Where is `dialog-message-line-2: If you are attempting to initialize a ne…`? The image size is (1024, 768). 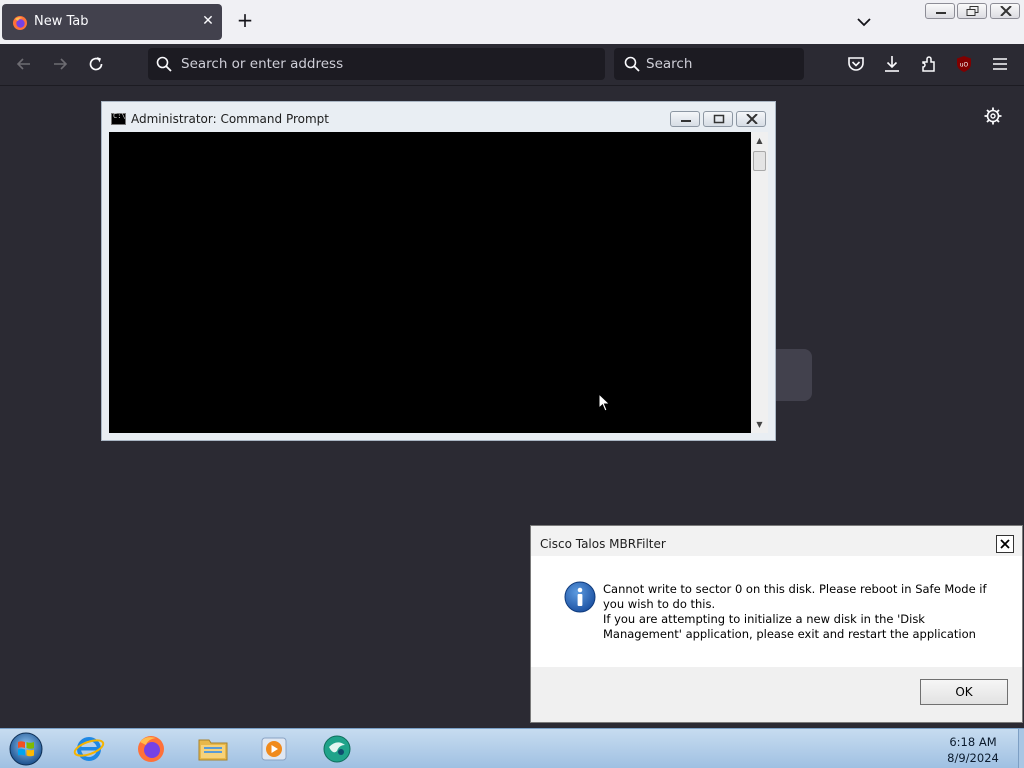 dialog-message-line-2: If you are attempting to initialize a ne… is located at coordinates (789, 626).